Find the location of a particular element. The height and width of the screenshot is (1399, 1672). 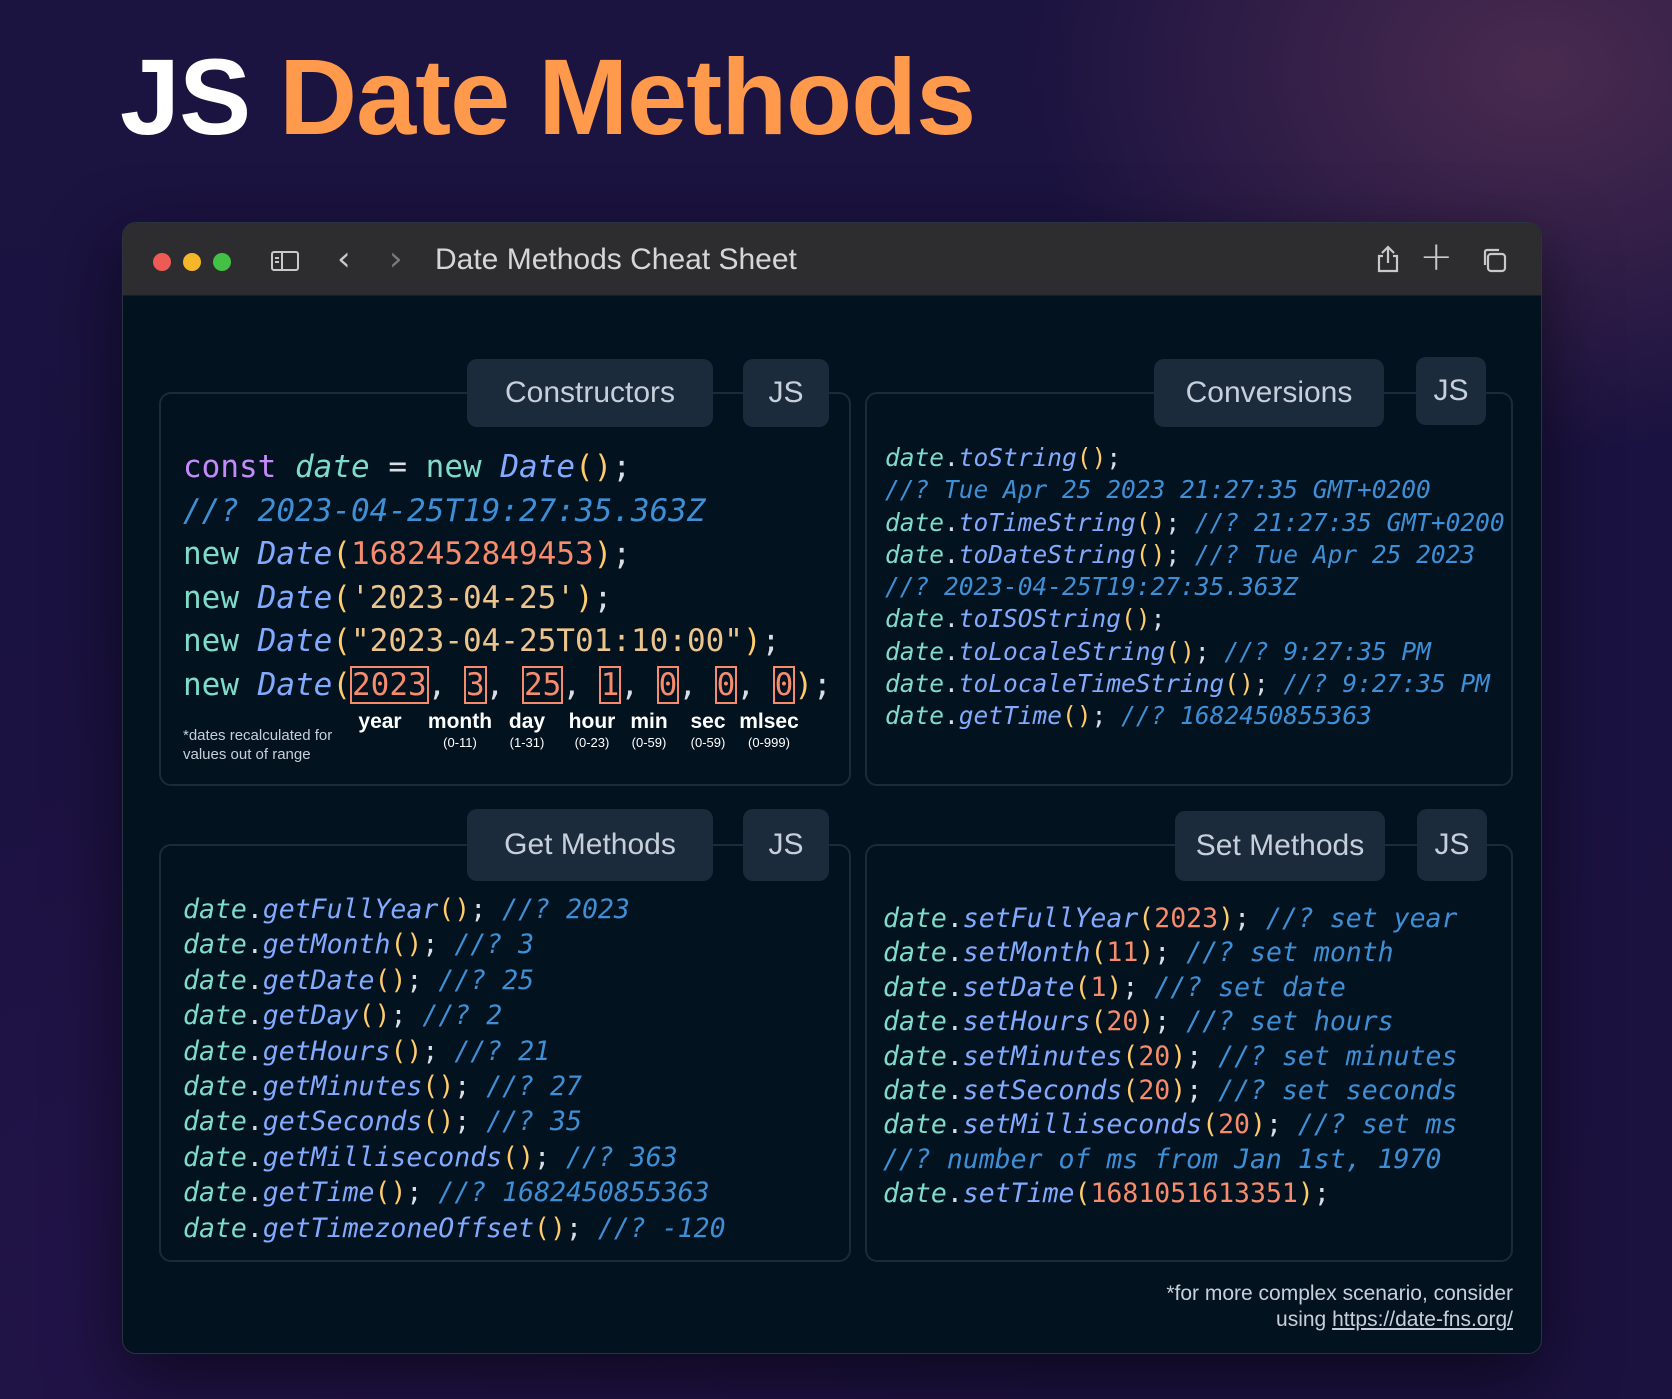

get-method-method: getTimezoneOffset is located at coordinates (398, 1228).